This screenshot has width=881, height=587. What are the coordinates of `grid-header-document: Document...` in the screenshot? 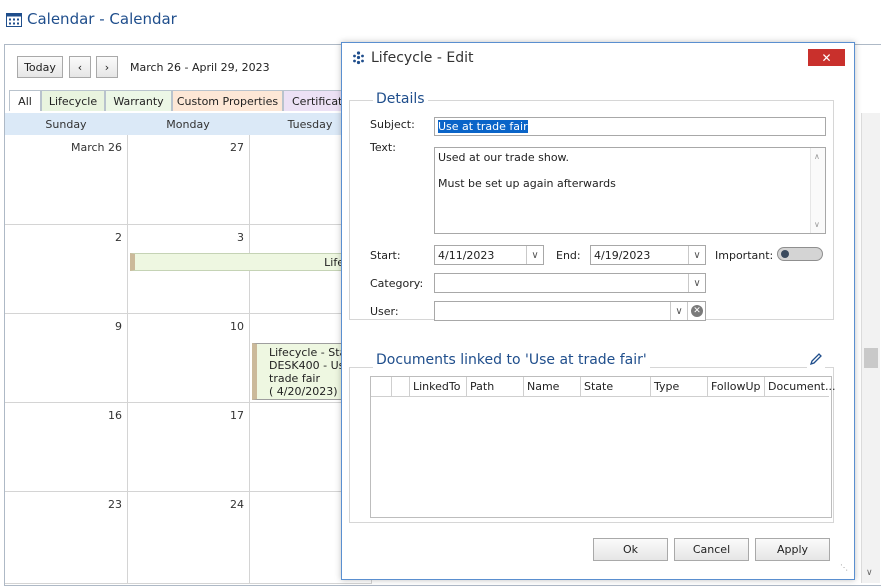 It's located at (800, 387).